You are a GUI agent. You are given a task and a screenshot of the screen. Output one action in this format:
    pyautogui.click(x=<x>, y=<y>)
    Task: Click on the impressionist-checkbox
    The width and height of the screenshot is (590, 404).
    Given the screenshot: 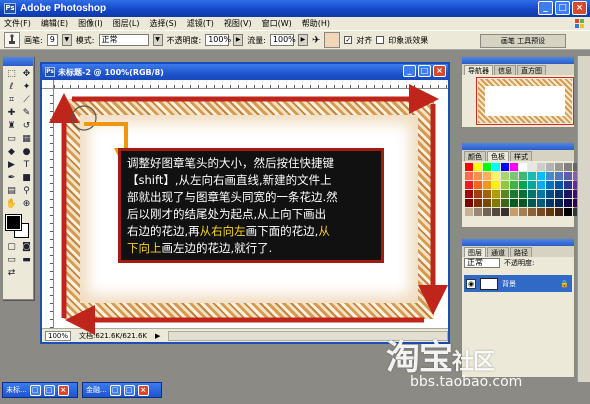 What is the action you would take?
    pyautogui.click(x=380, y=40)
    